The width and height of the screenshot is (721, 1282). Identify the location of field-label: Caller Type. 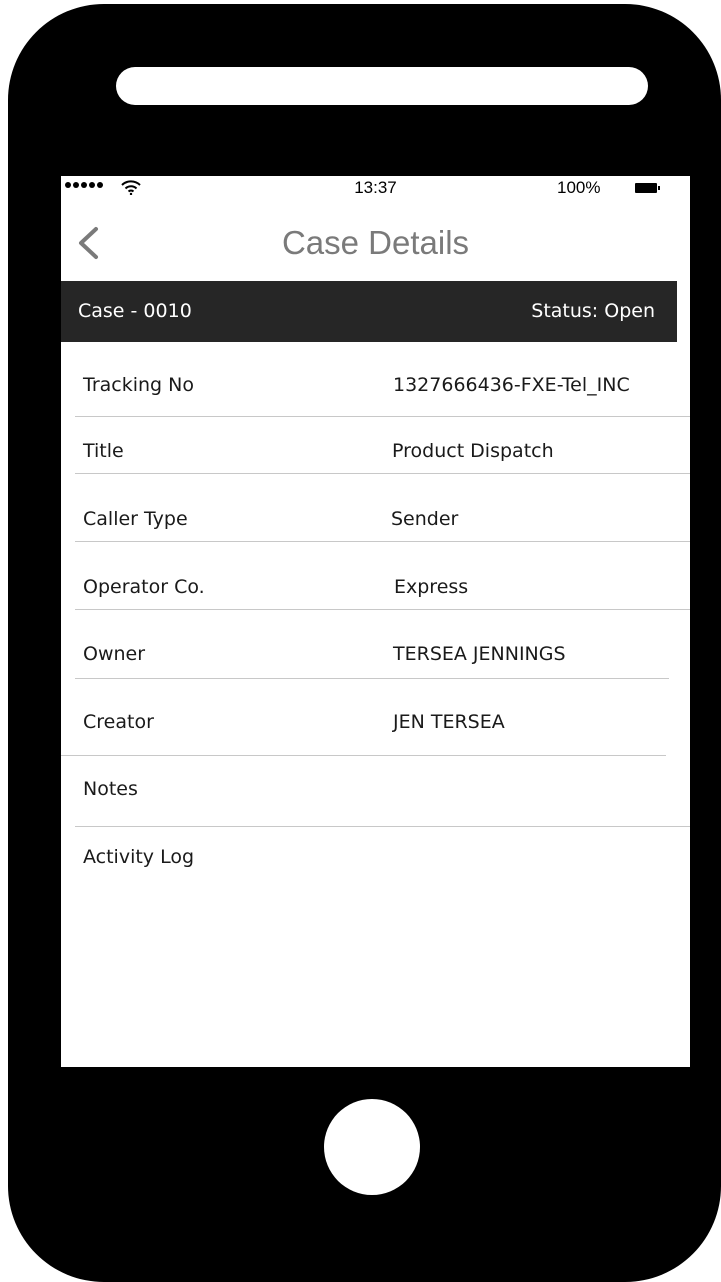
(135, 519).